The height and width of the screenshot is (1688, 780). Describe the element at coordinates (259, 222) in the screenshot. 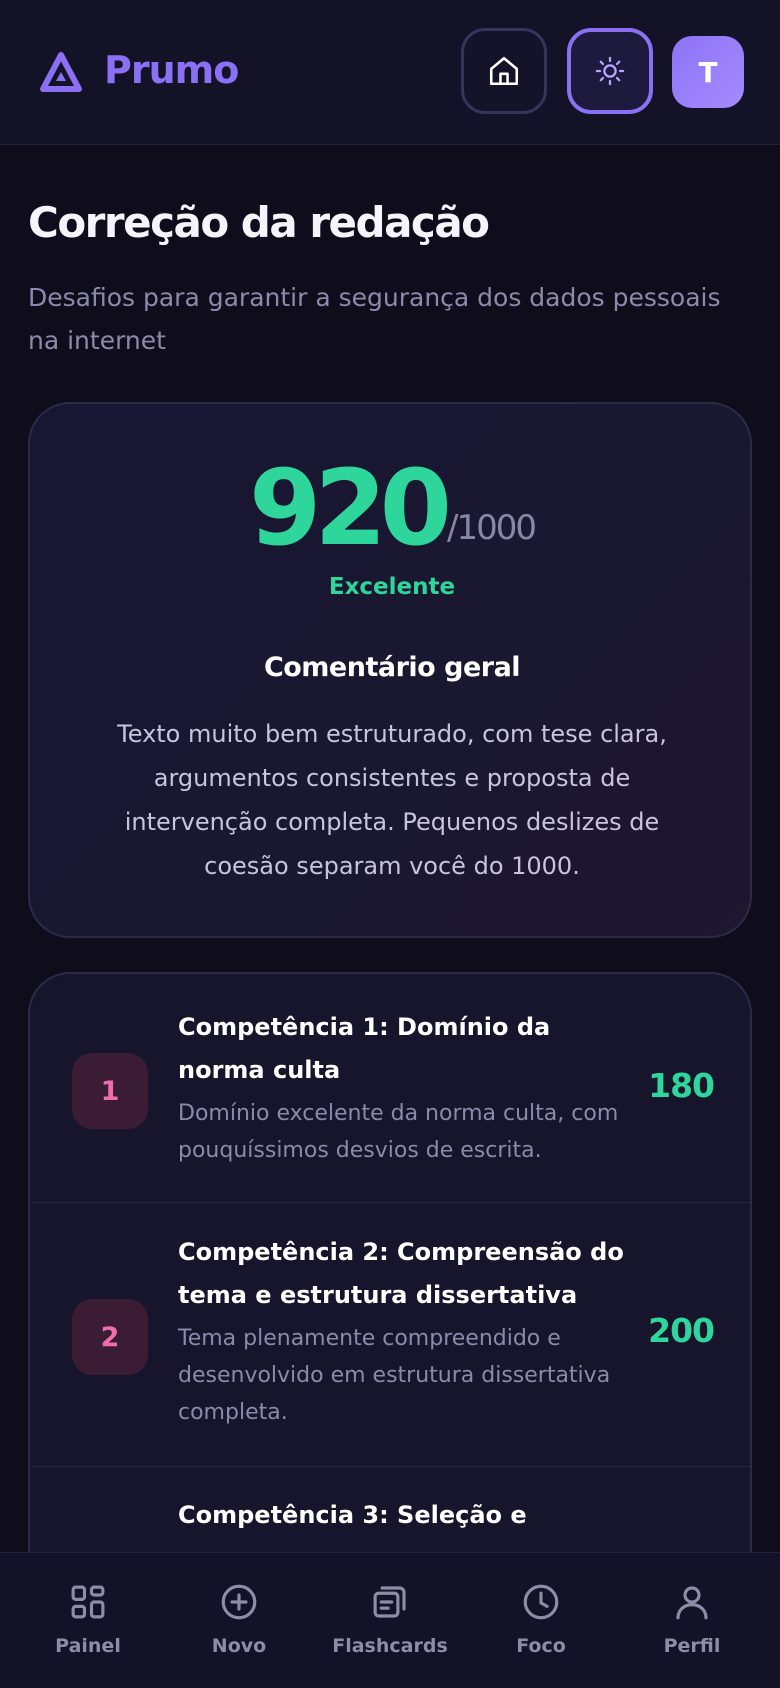

I see `page-title: Correção da redação` at that location.